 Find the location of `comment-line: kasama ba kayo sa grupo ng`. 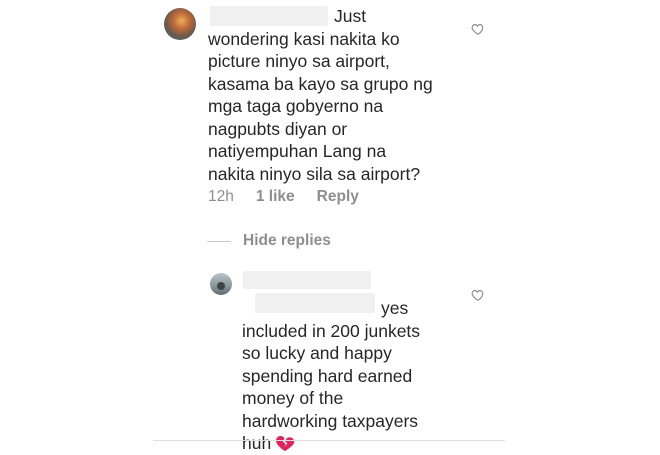

comment-line: kasama ba kayo sa grupo ng is located at coordinates (320, 83).